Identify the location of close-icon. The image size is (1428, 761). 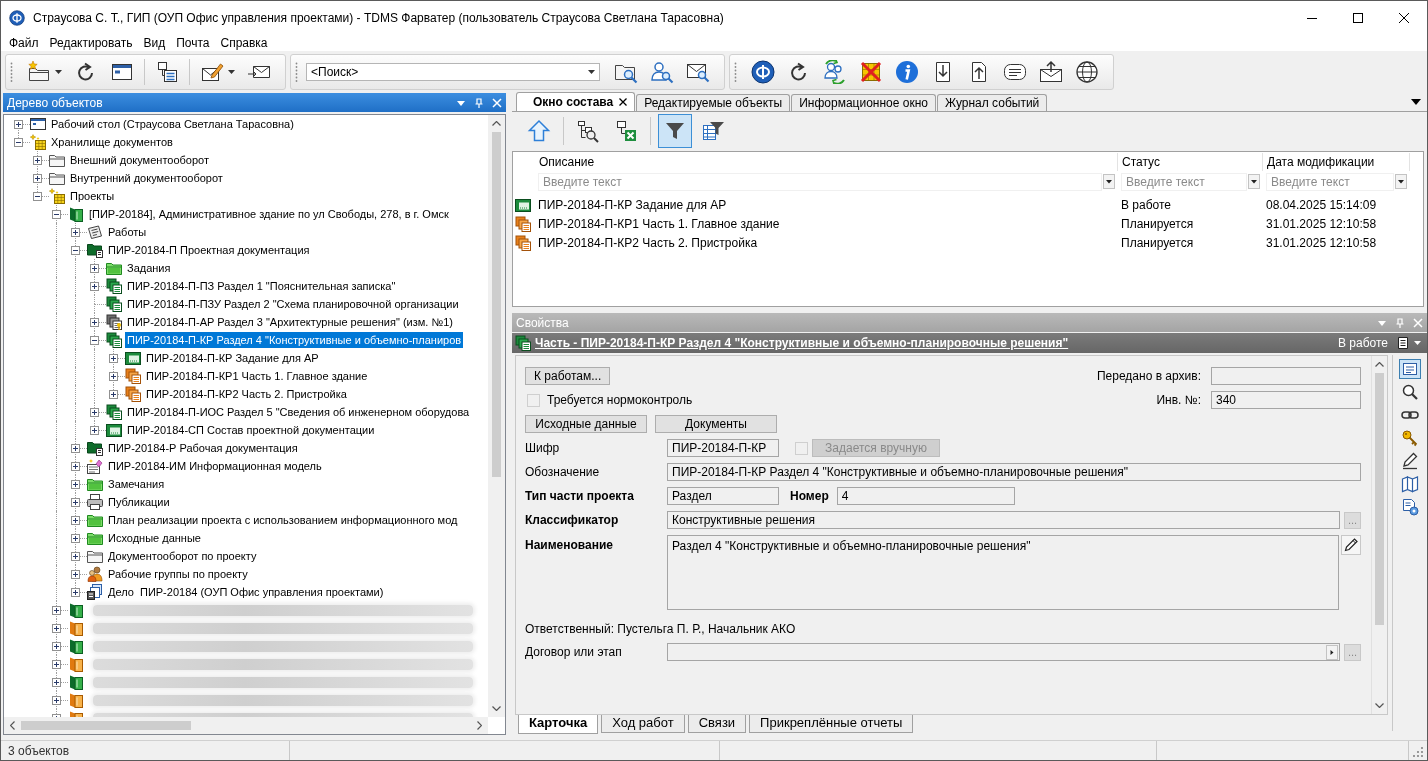
(623, 102).